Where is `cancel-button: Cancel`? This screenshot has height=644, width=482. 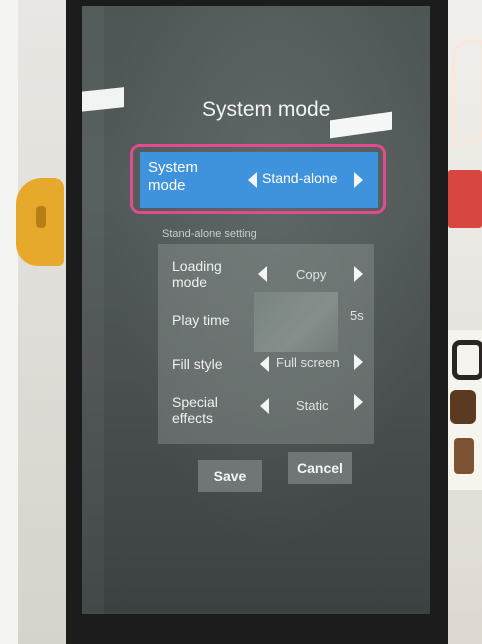
cancel-button: Cancel is located at coordinates (320, 468).